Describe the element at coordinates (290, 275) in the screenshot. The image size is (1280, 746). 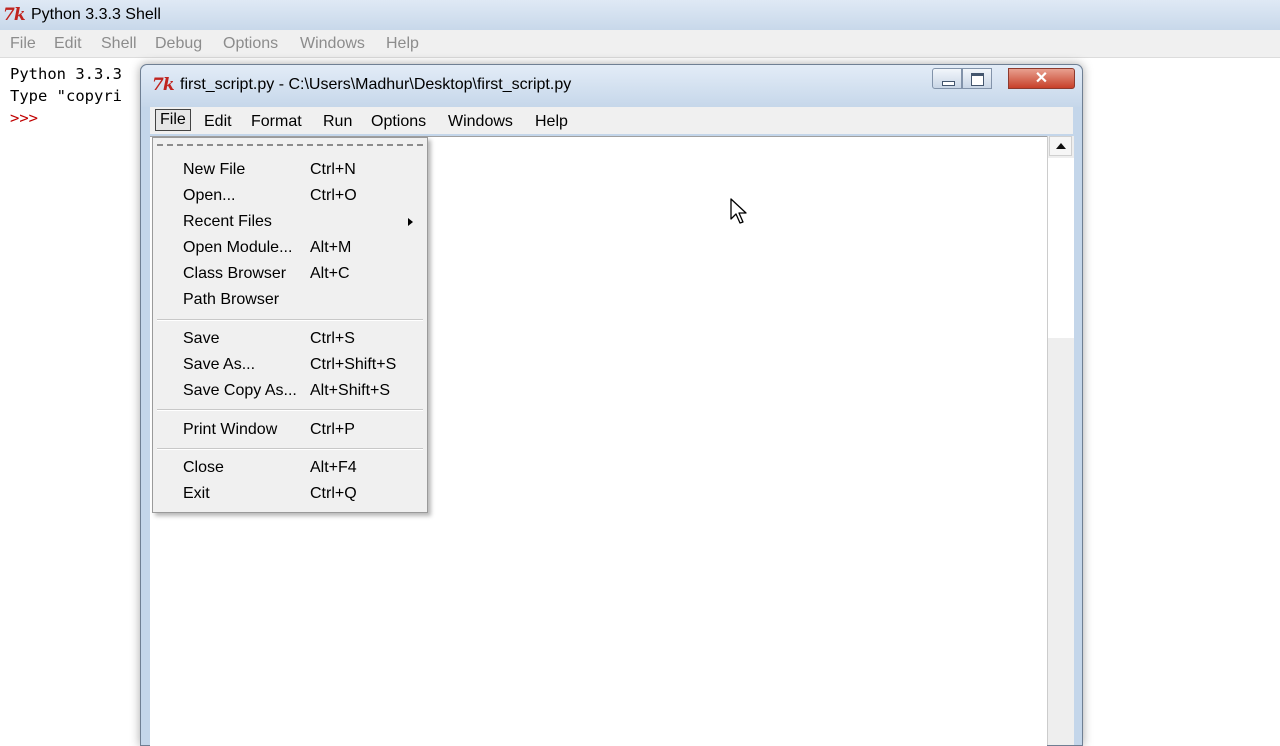
I see `menu-item-class-browser: Class Browser Alt+C` at that location.